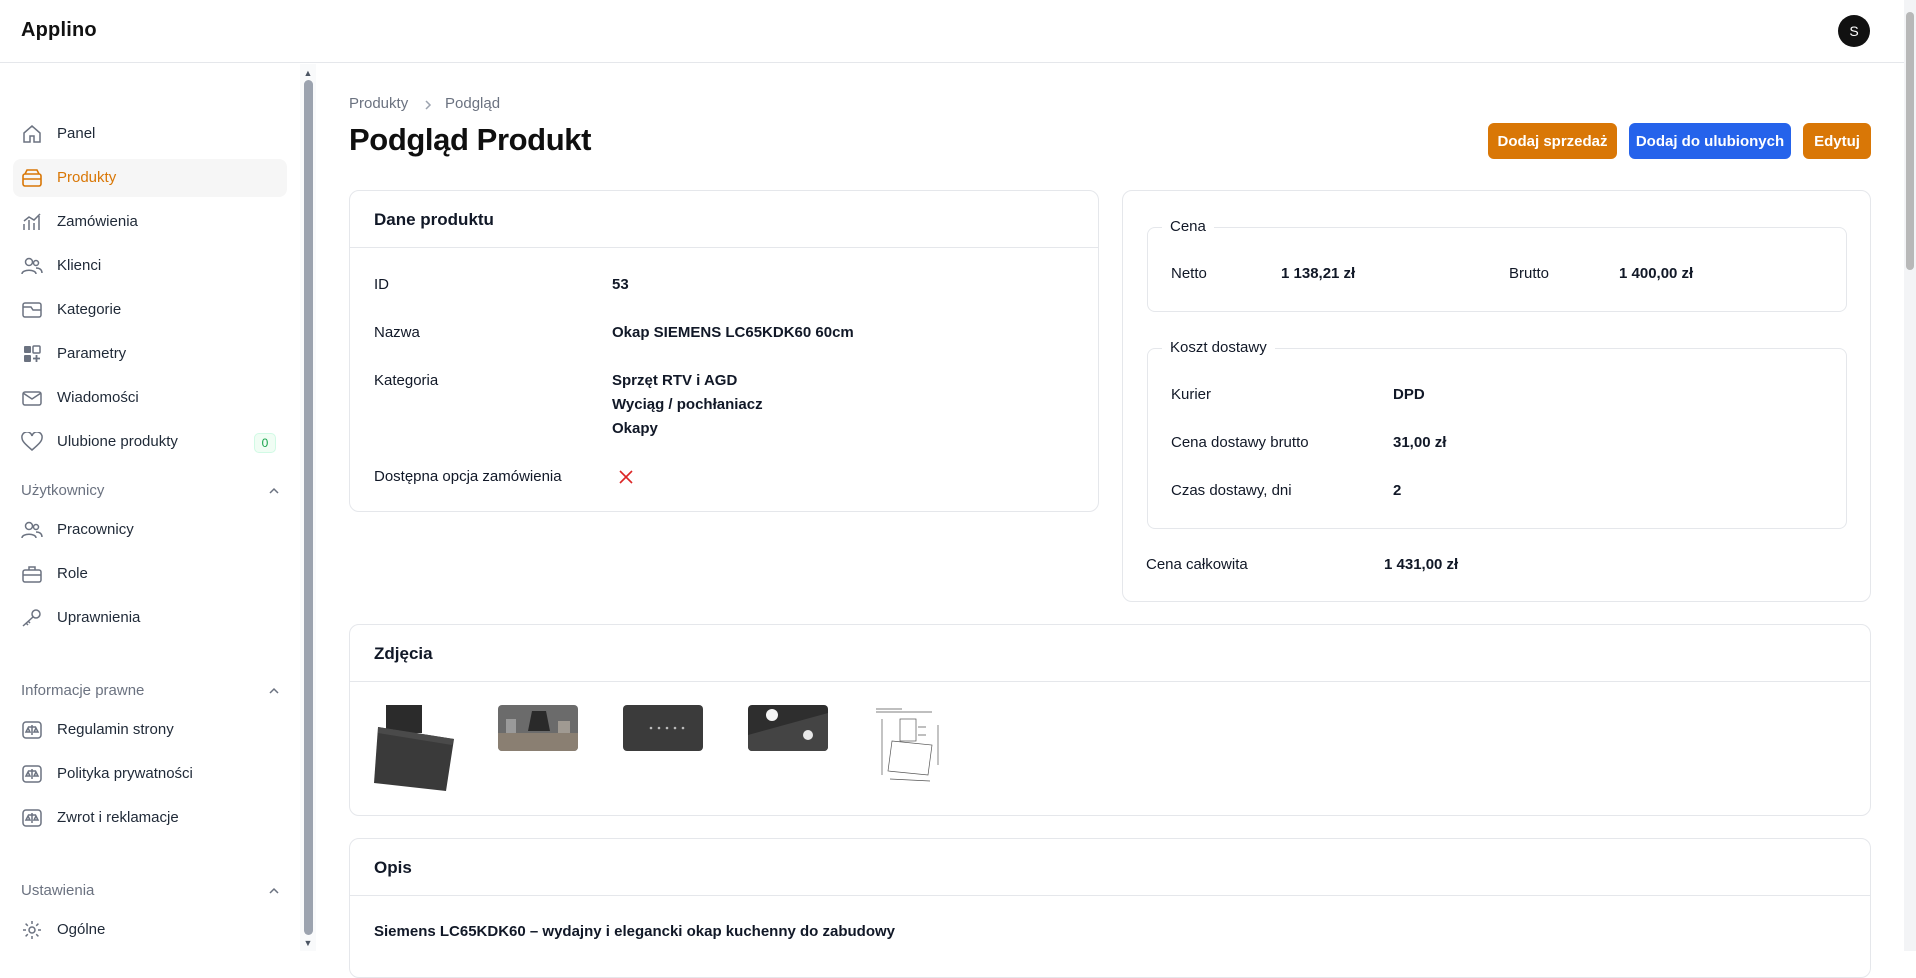  I want to click on sidebar-item-label: Klienci, so click(79, 265).